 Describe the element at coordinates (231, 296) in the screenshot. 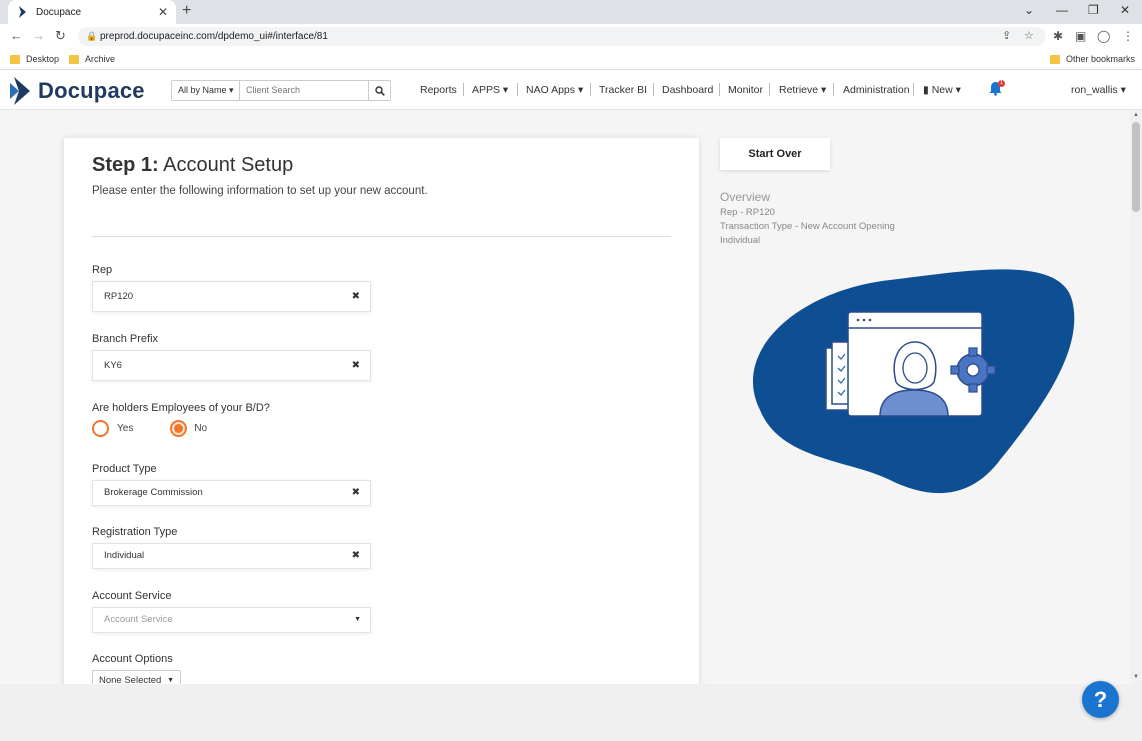

I see `rep-field: RP120 ✖` at that location.